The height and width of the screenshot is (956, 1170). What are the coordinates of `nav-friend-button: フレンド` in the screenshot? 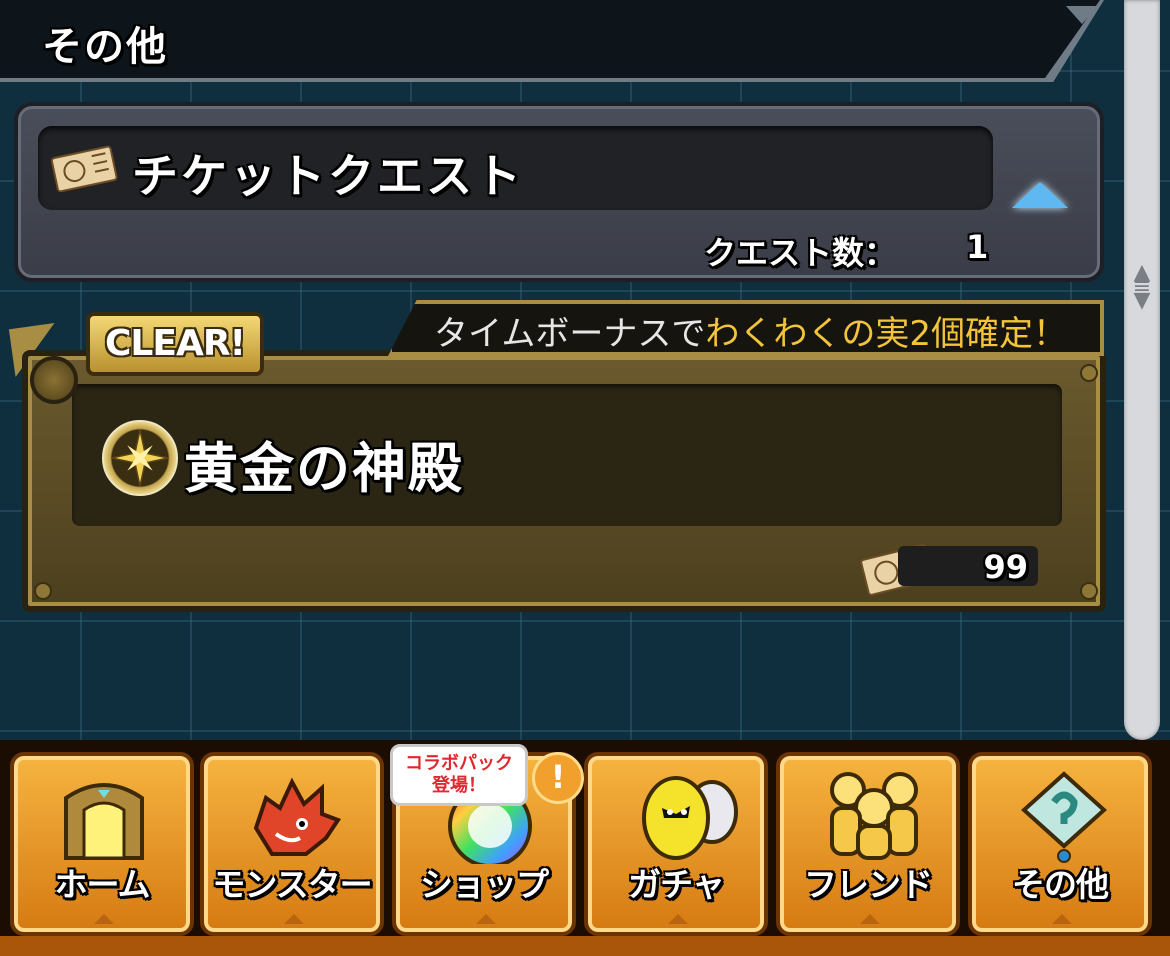 It's located at (868, 844).